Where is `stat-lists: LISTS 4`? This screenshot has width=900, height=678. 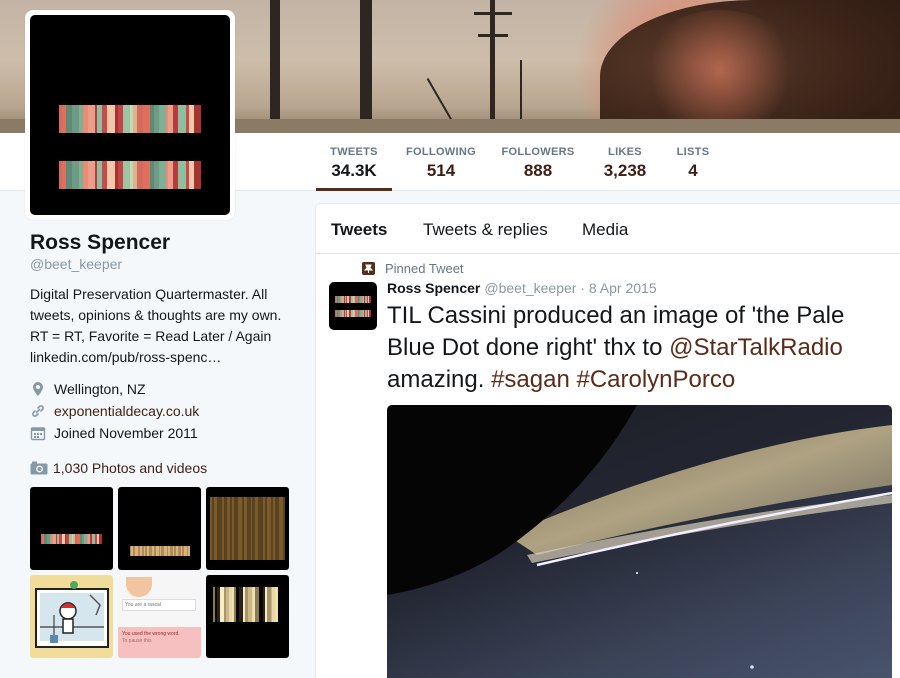 stat-lists: LISTS 4 is located at coordinates (693, 162).